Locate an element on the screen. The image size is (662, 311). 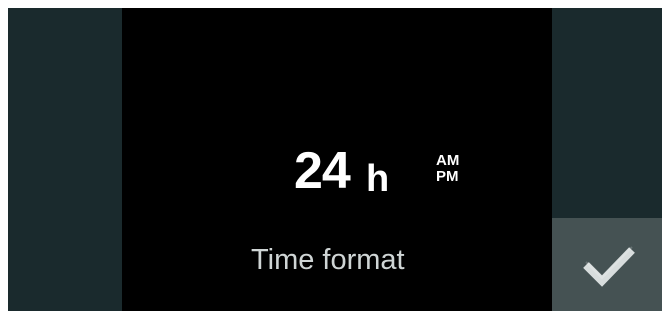
pm-label: PM is located at coordinates (447, 176).